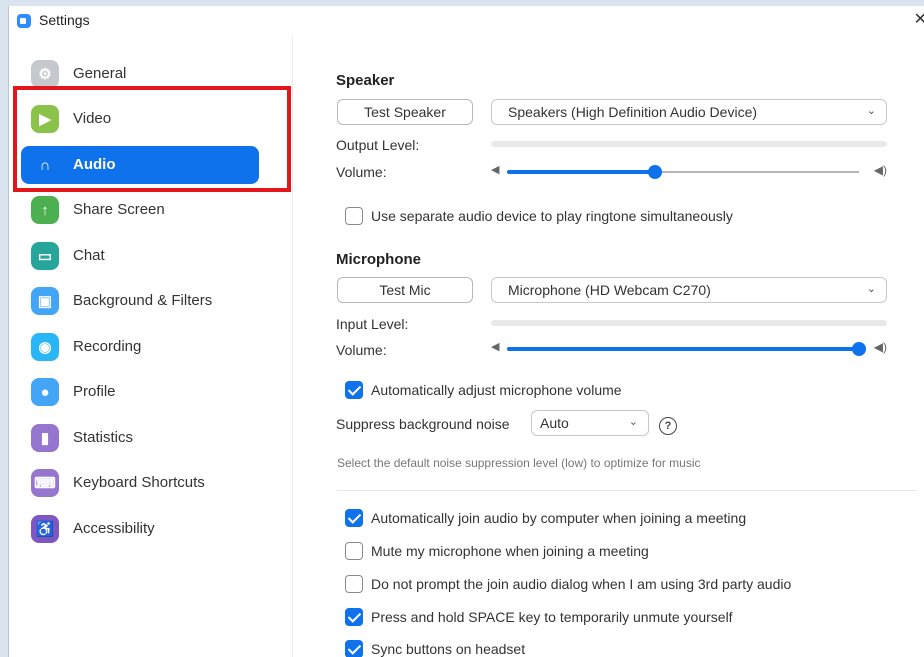 The image size is (924, 657). What do you see at coordinates (689, 144) in the screenshot?
I see `output-level-meter` at bounding box center [689, 144].